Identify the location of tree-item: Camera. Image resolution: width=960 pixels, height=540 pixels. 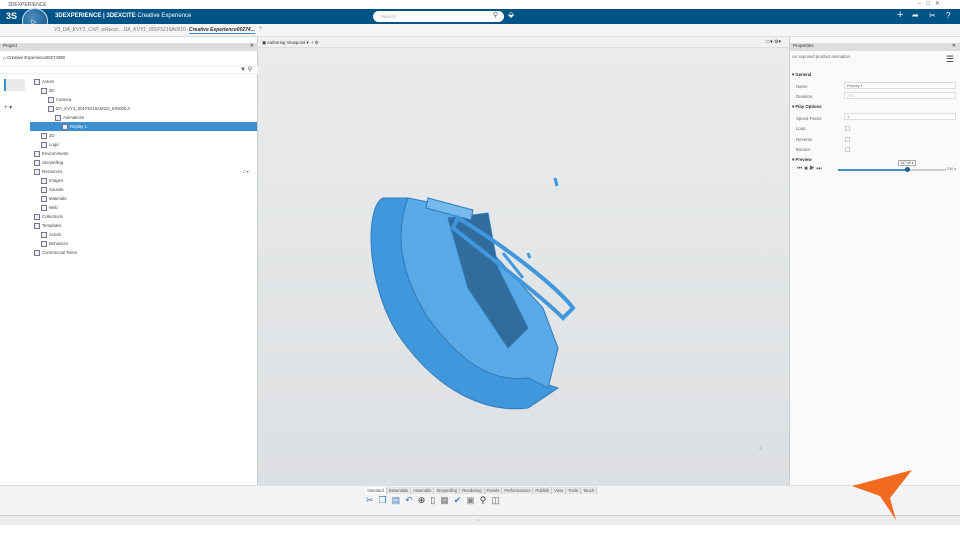
(143, 99).